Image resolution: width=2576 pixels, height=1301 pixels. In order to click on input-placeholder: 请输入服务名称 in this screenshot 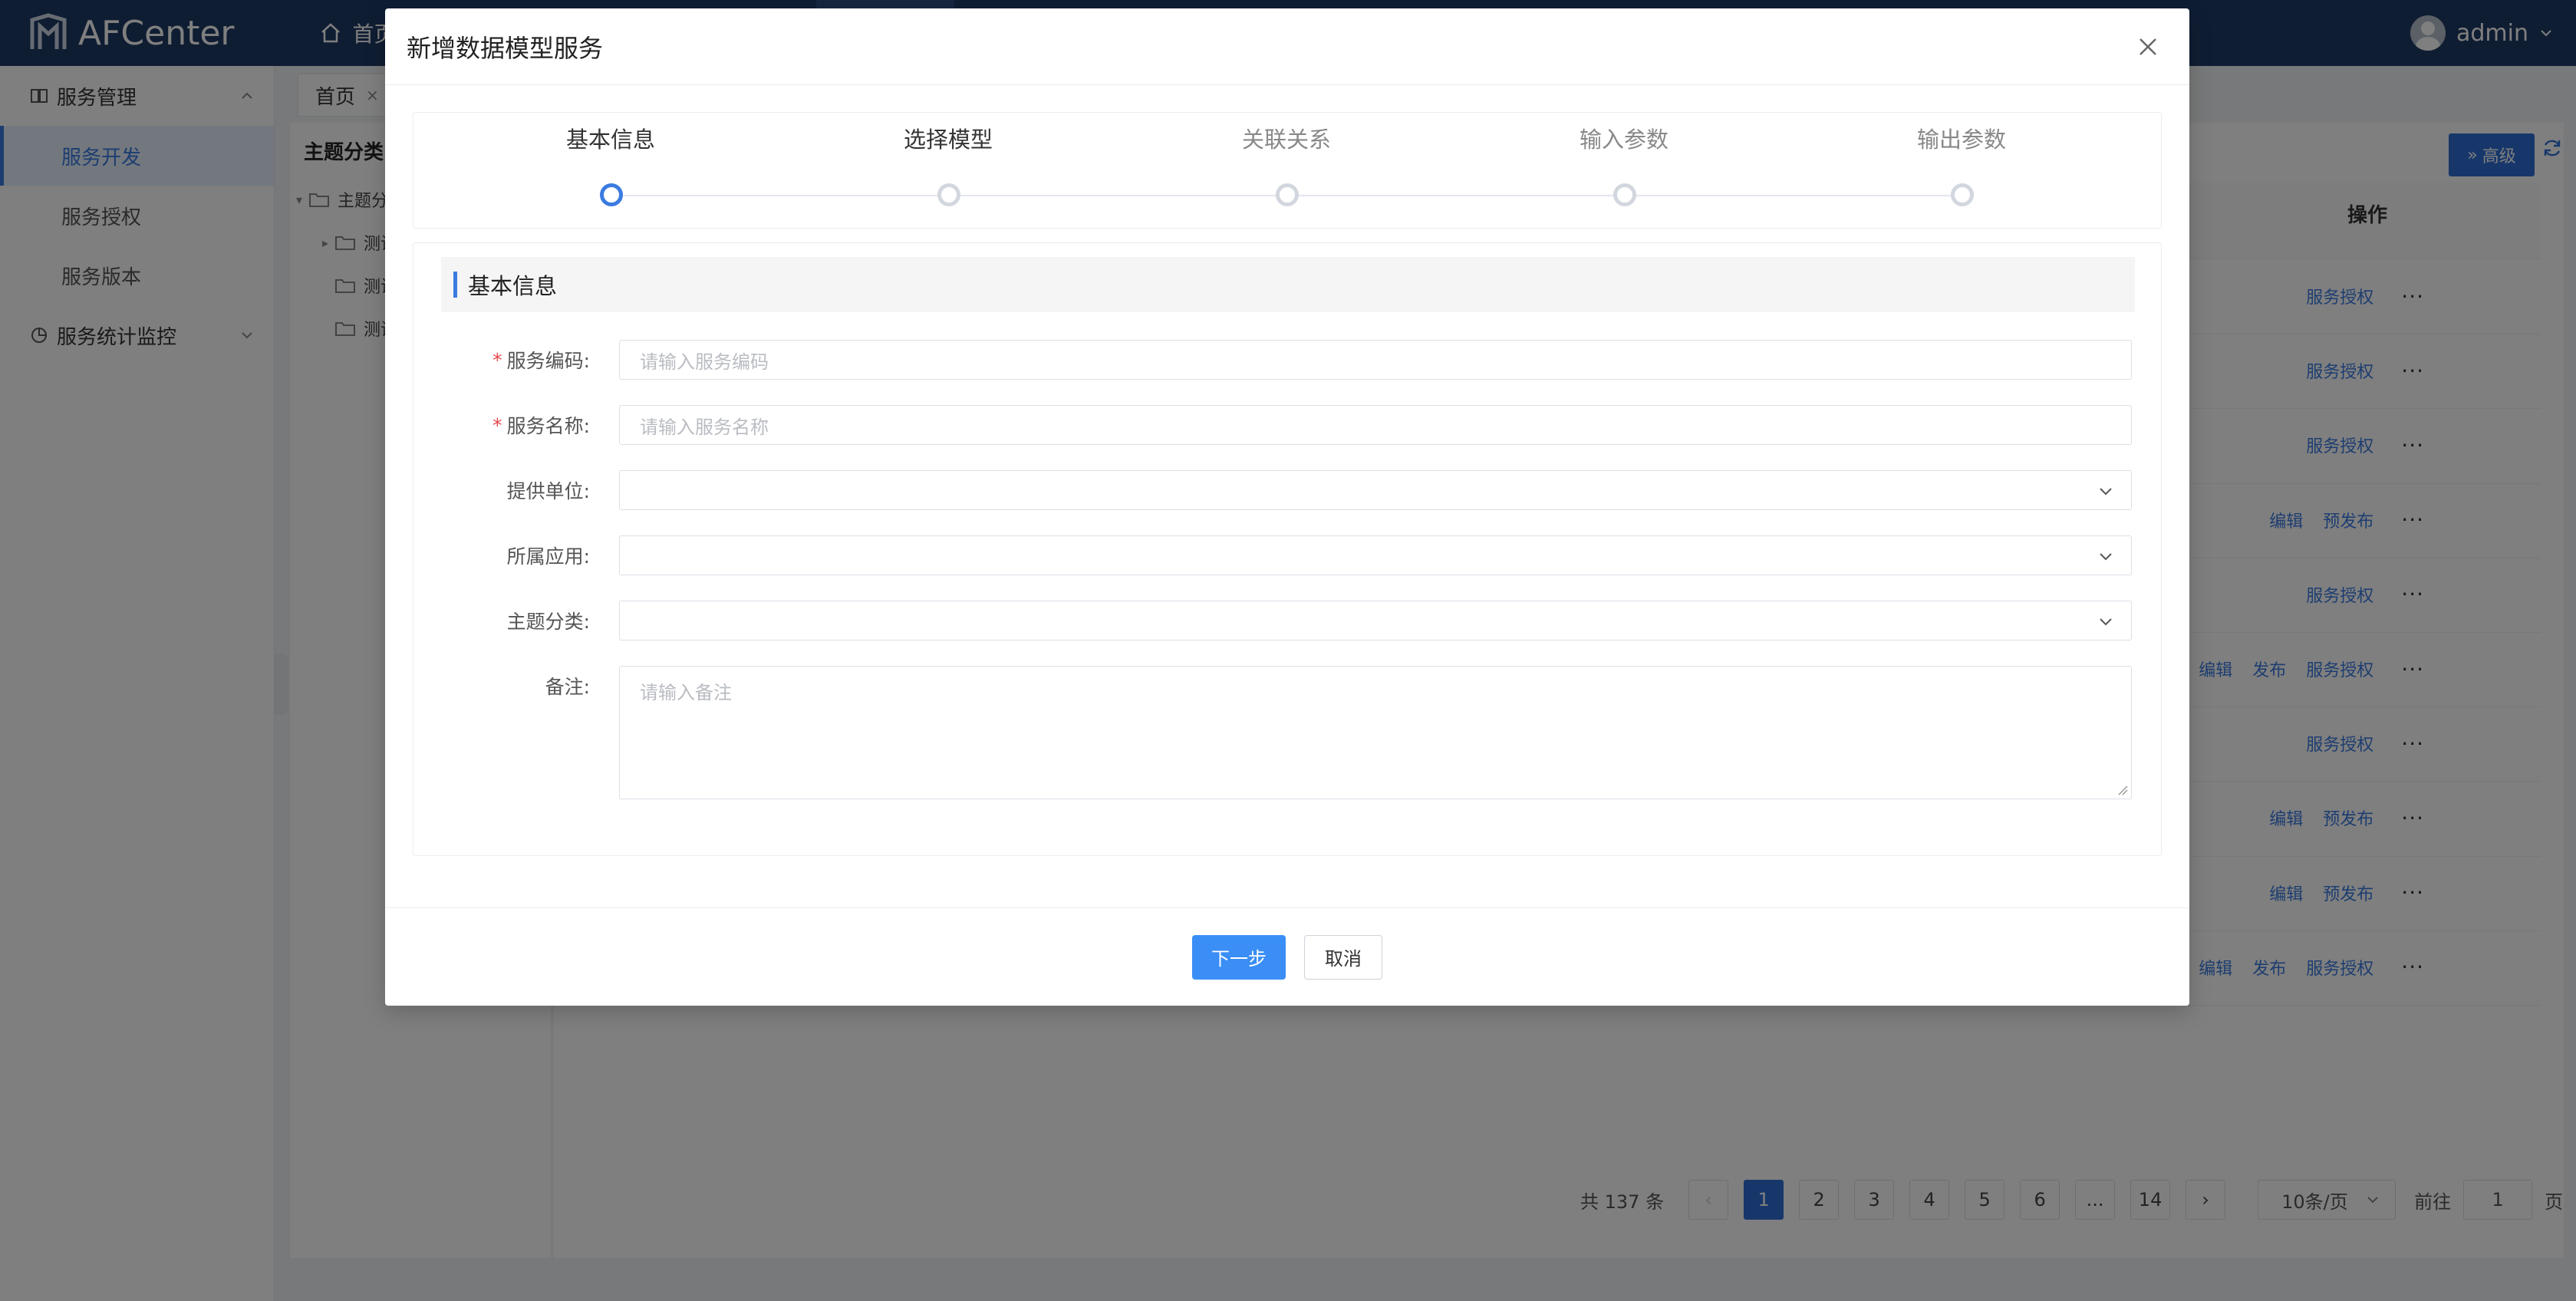, I will do `click(704, 427)`.